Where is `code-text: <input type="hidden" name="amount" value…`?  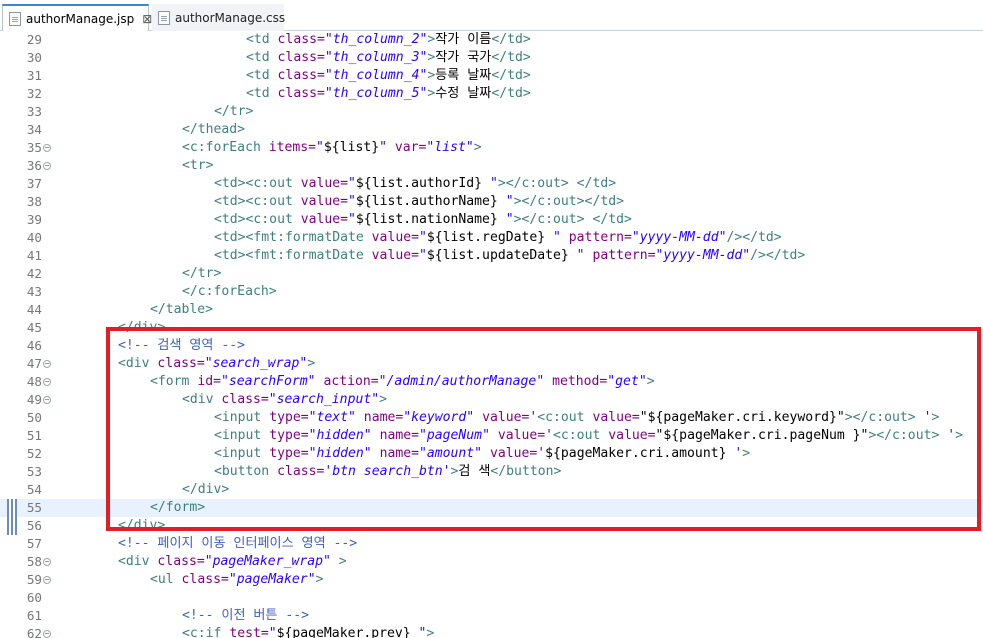 code-text: <input type="hidden" name="amount" value… is located at coordinates (482, 454).